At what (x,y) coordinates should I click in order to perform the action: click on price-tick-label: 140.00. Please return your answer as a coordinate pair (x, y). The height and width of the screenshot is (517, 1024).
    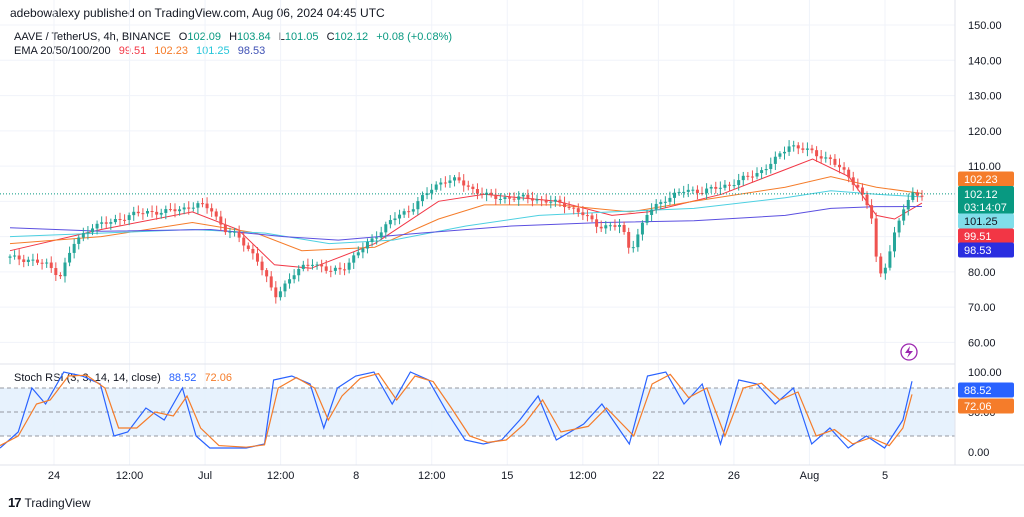
    Looking at the image, I should click on (985, 61).